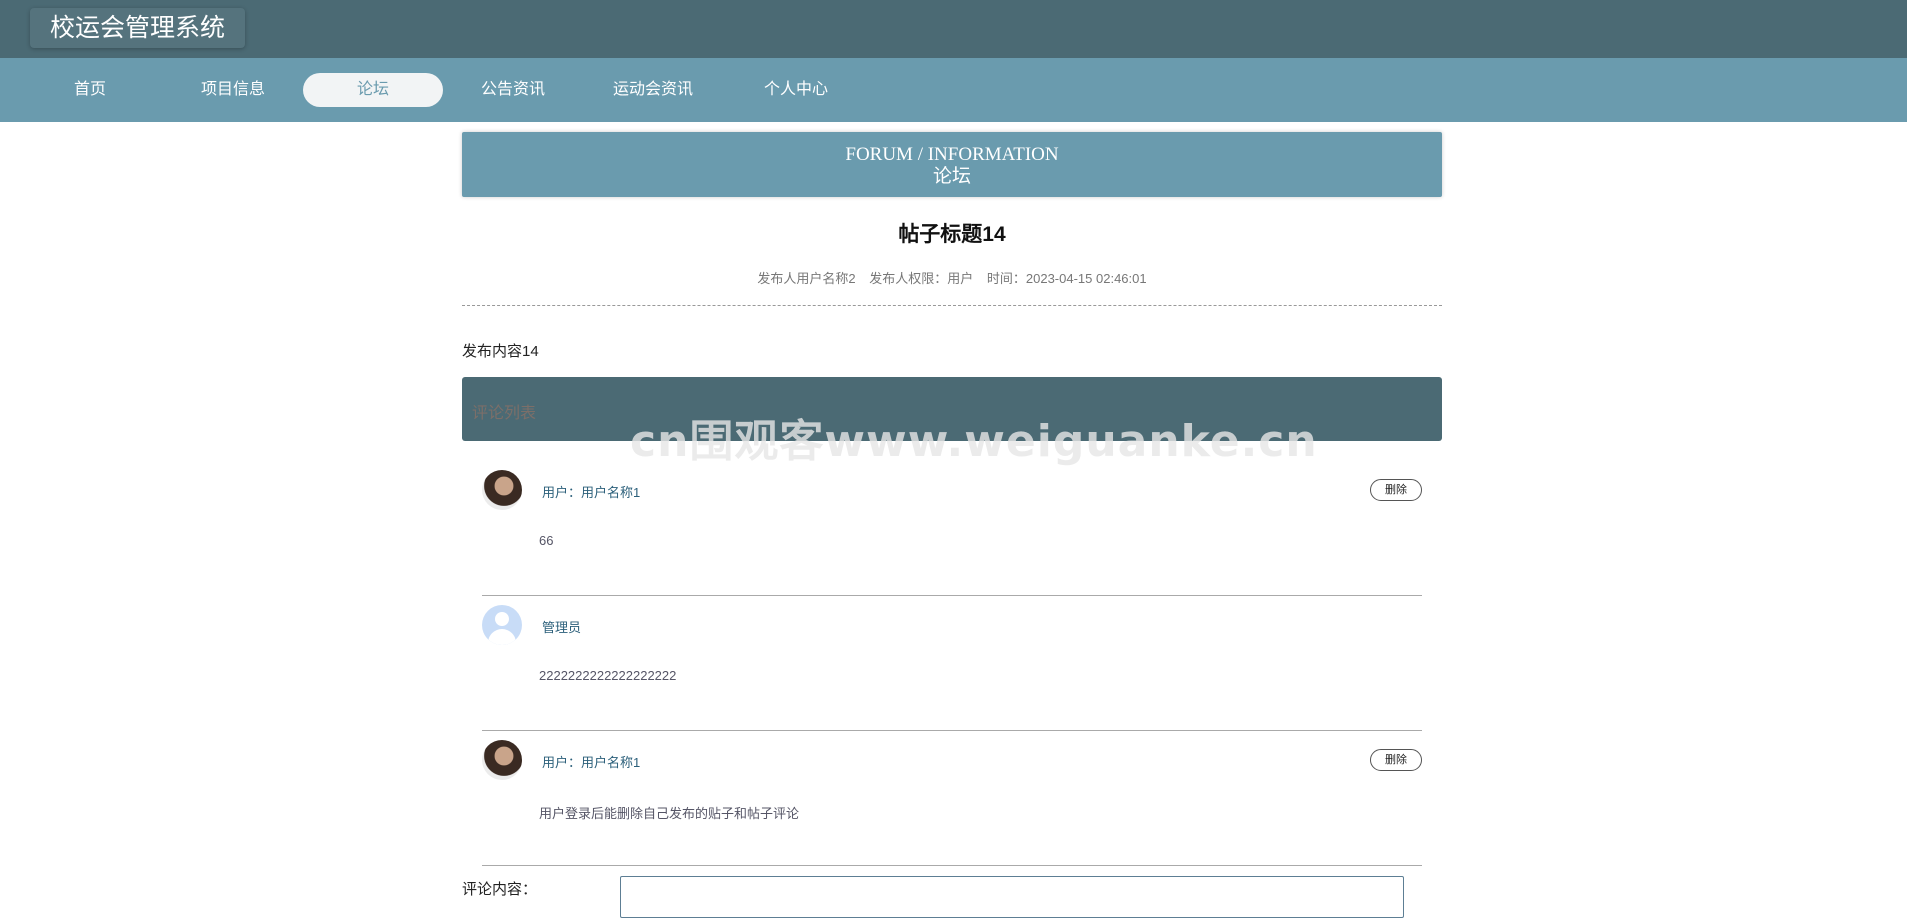 The width and height of the screenshot is (1907, 918). What do you see at coordinates (921, 278) in the screenshot?
I see `post-role: 发布人权限：用户` at bounding box center [921, 278].